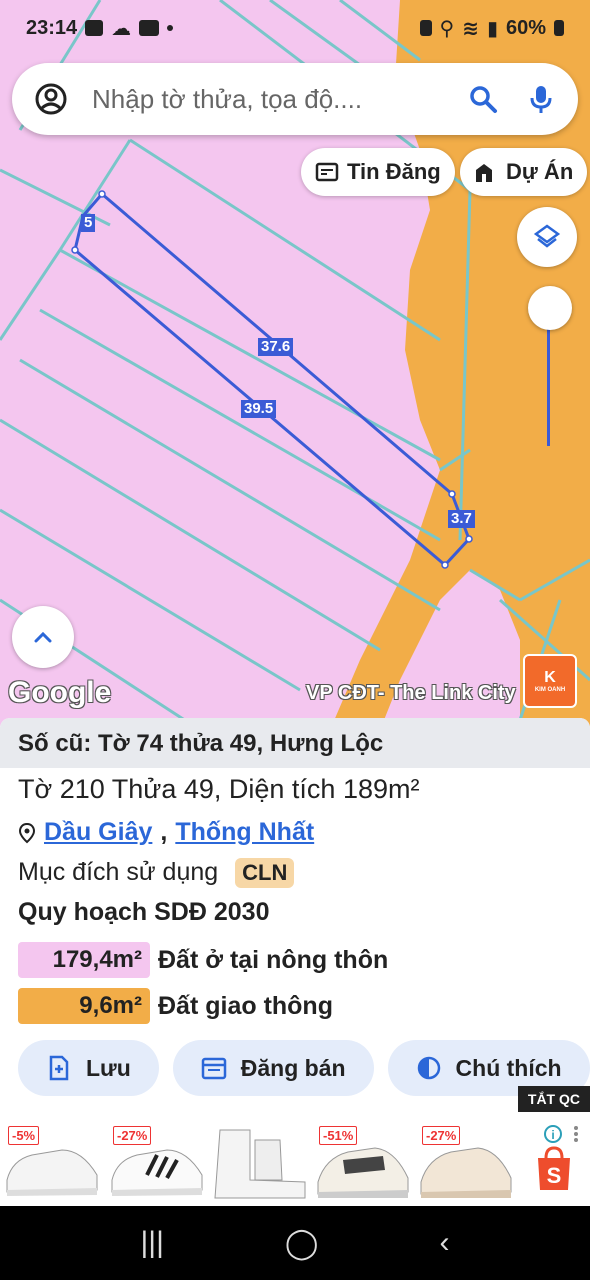 The image size is (590, 1280). I want to click on search-input, so click(274, 99).